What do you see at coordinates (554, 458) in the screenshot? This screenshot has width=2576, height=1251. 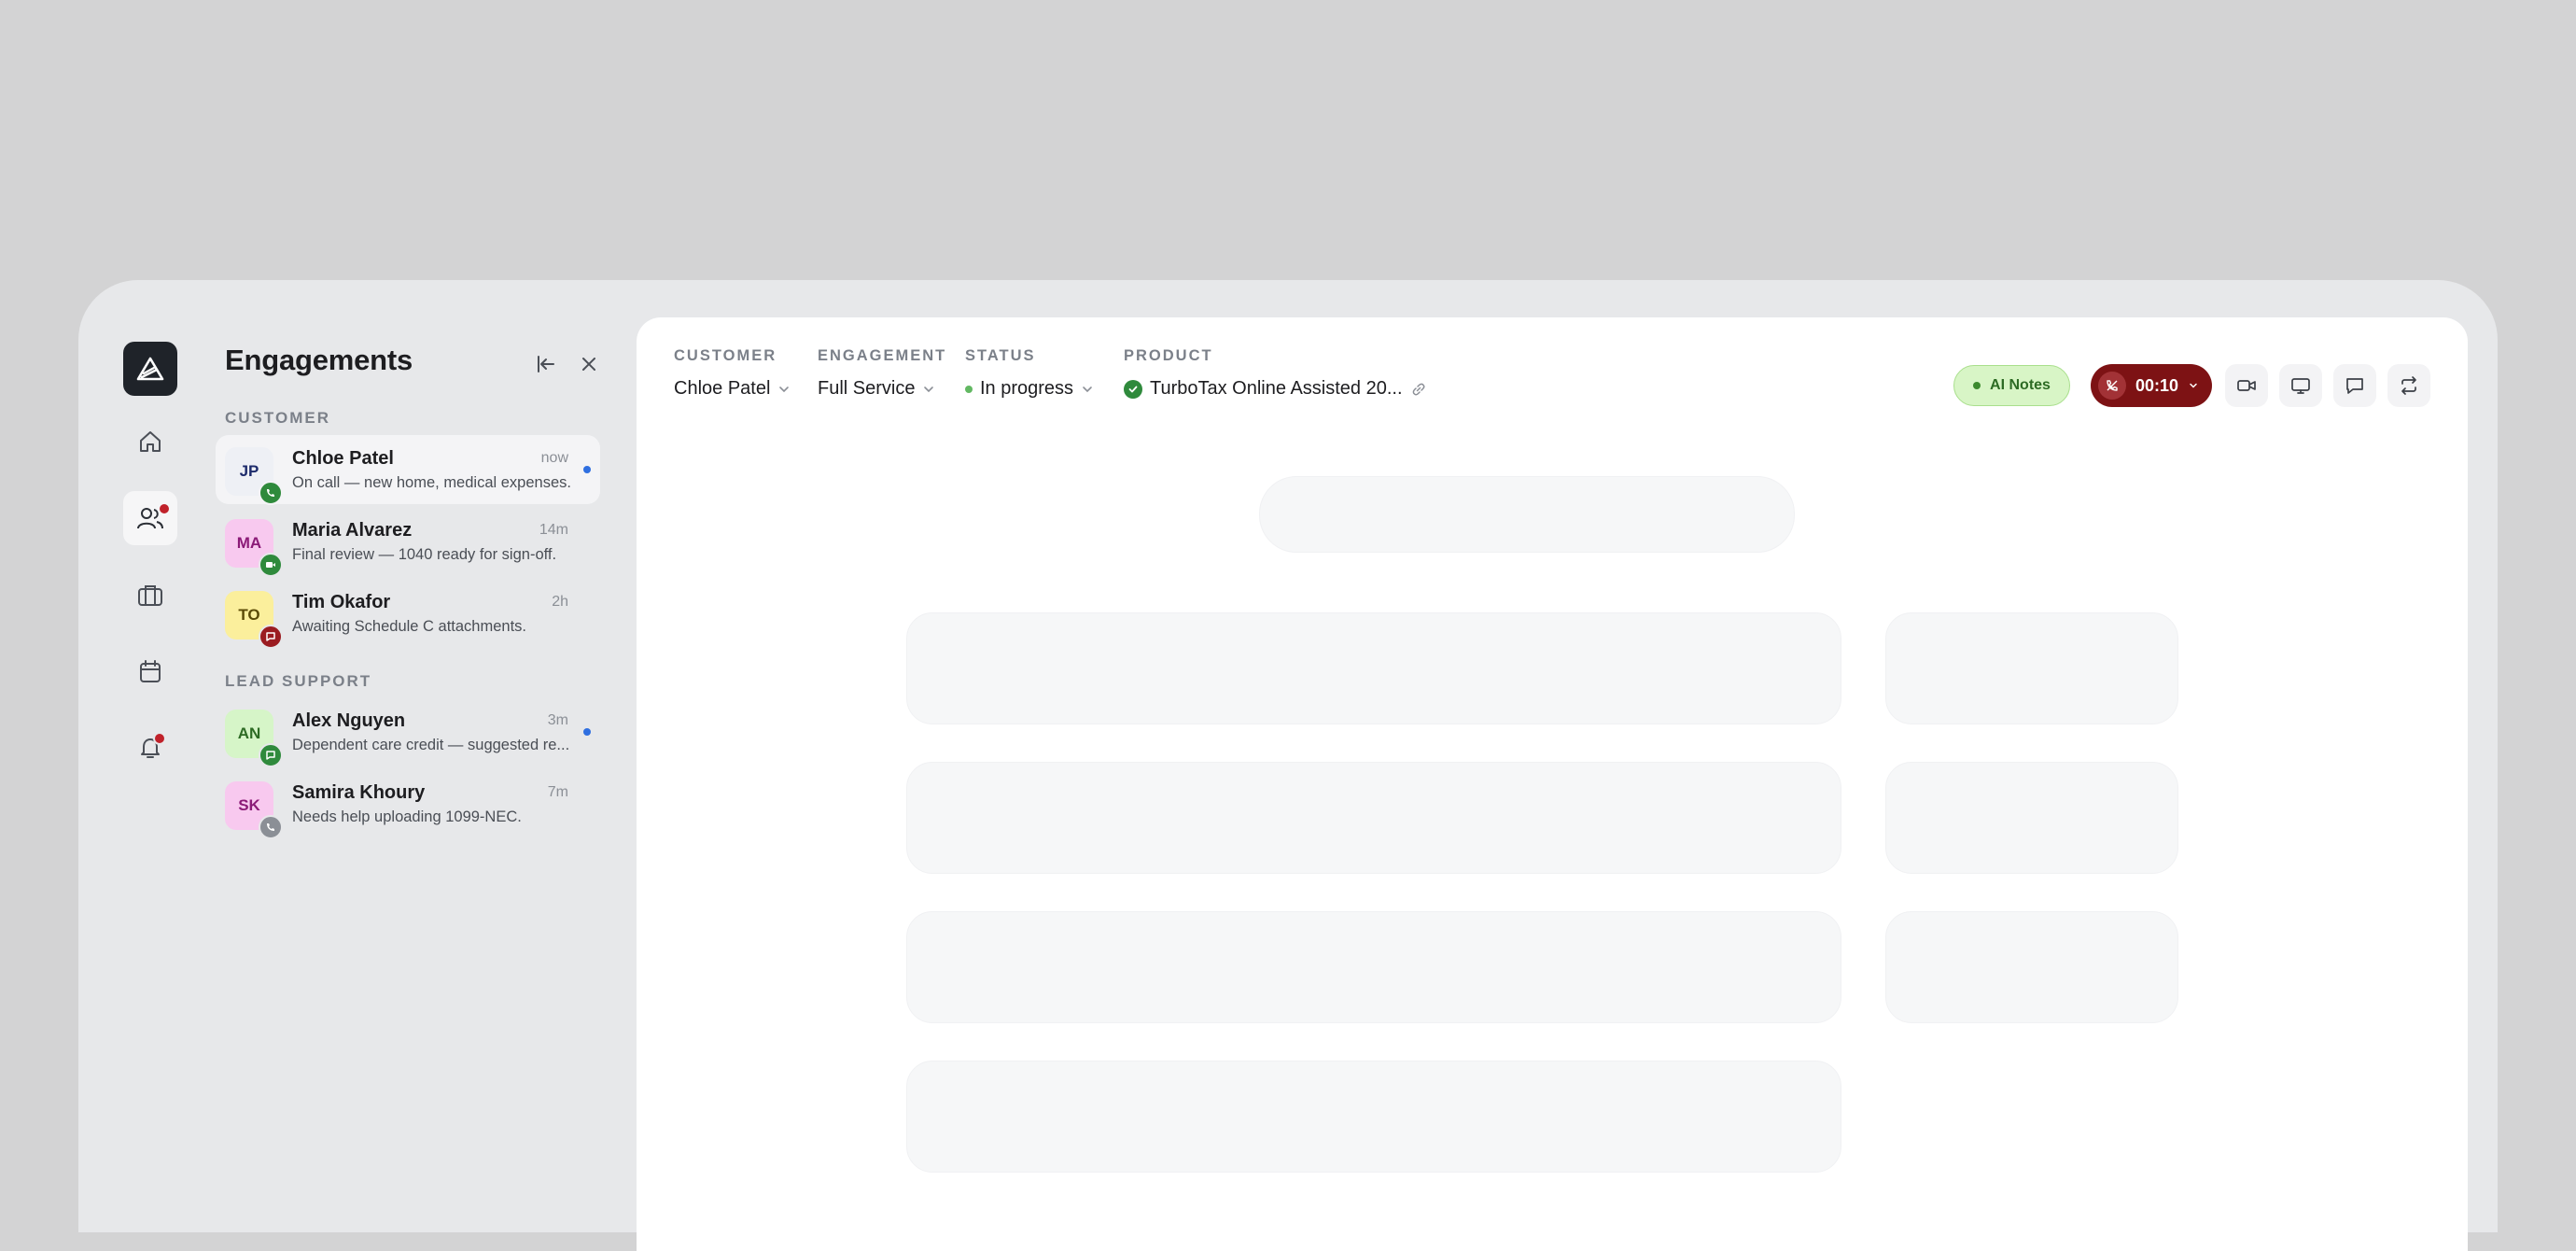 I see `item-time: now` at bounding box center [554, 458].